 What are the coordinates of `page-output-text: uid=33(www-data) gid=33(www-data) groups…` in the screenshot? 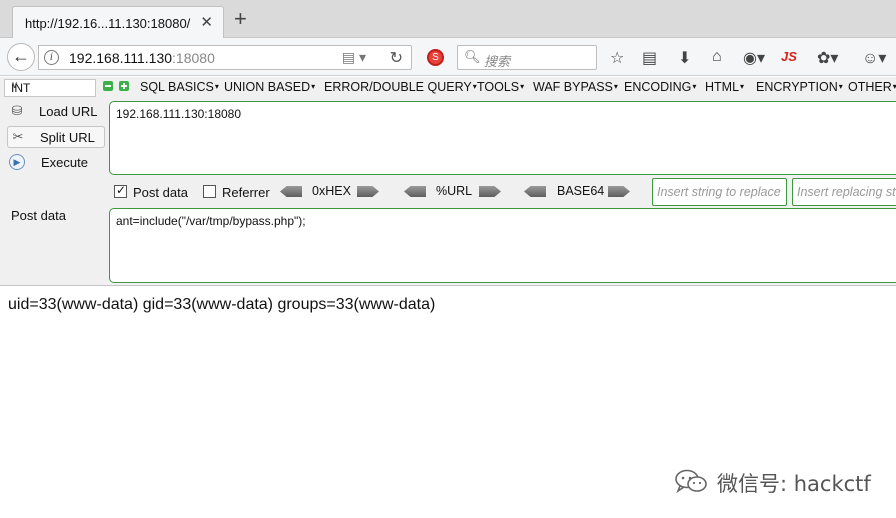 It's located at (222, 304).